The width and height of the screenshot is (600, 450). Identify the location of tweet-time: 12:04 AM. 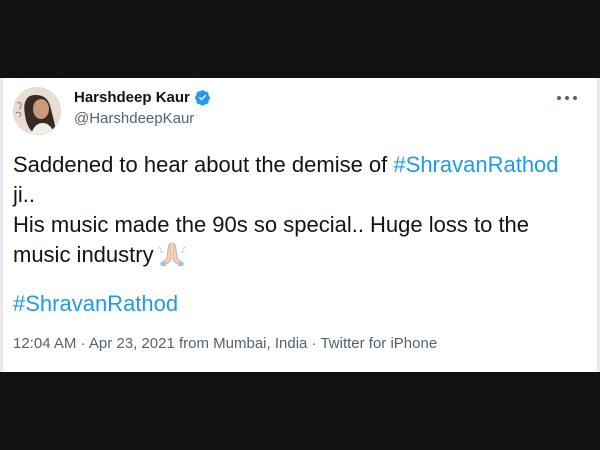
(44, 343).